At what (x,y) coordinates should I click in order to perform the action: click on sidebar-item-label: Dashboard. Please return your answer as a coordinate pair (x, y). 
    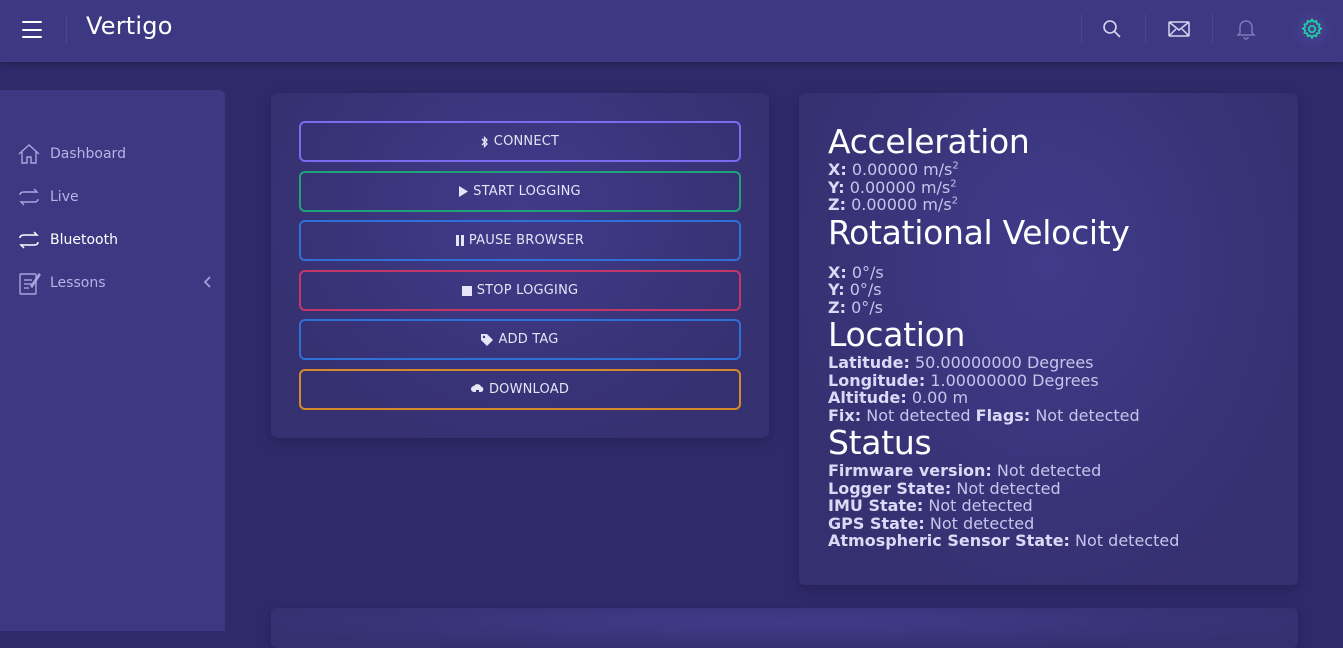
    Looking at the image, I should click on (88, 154).